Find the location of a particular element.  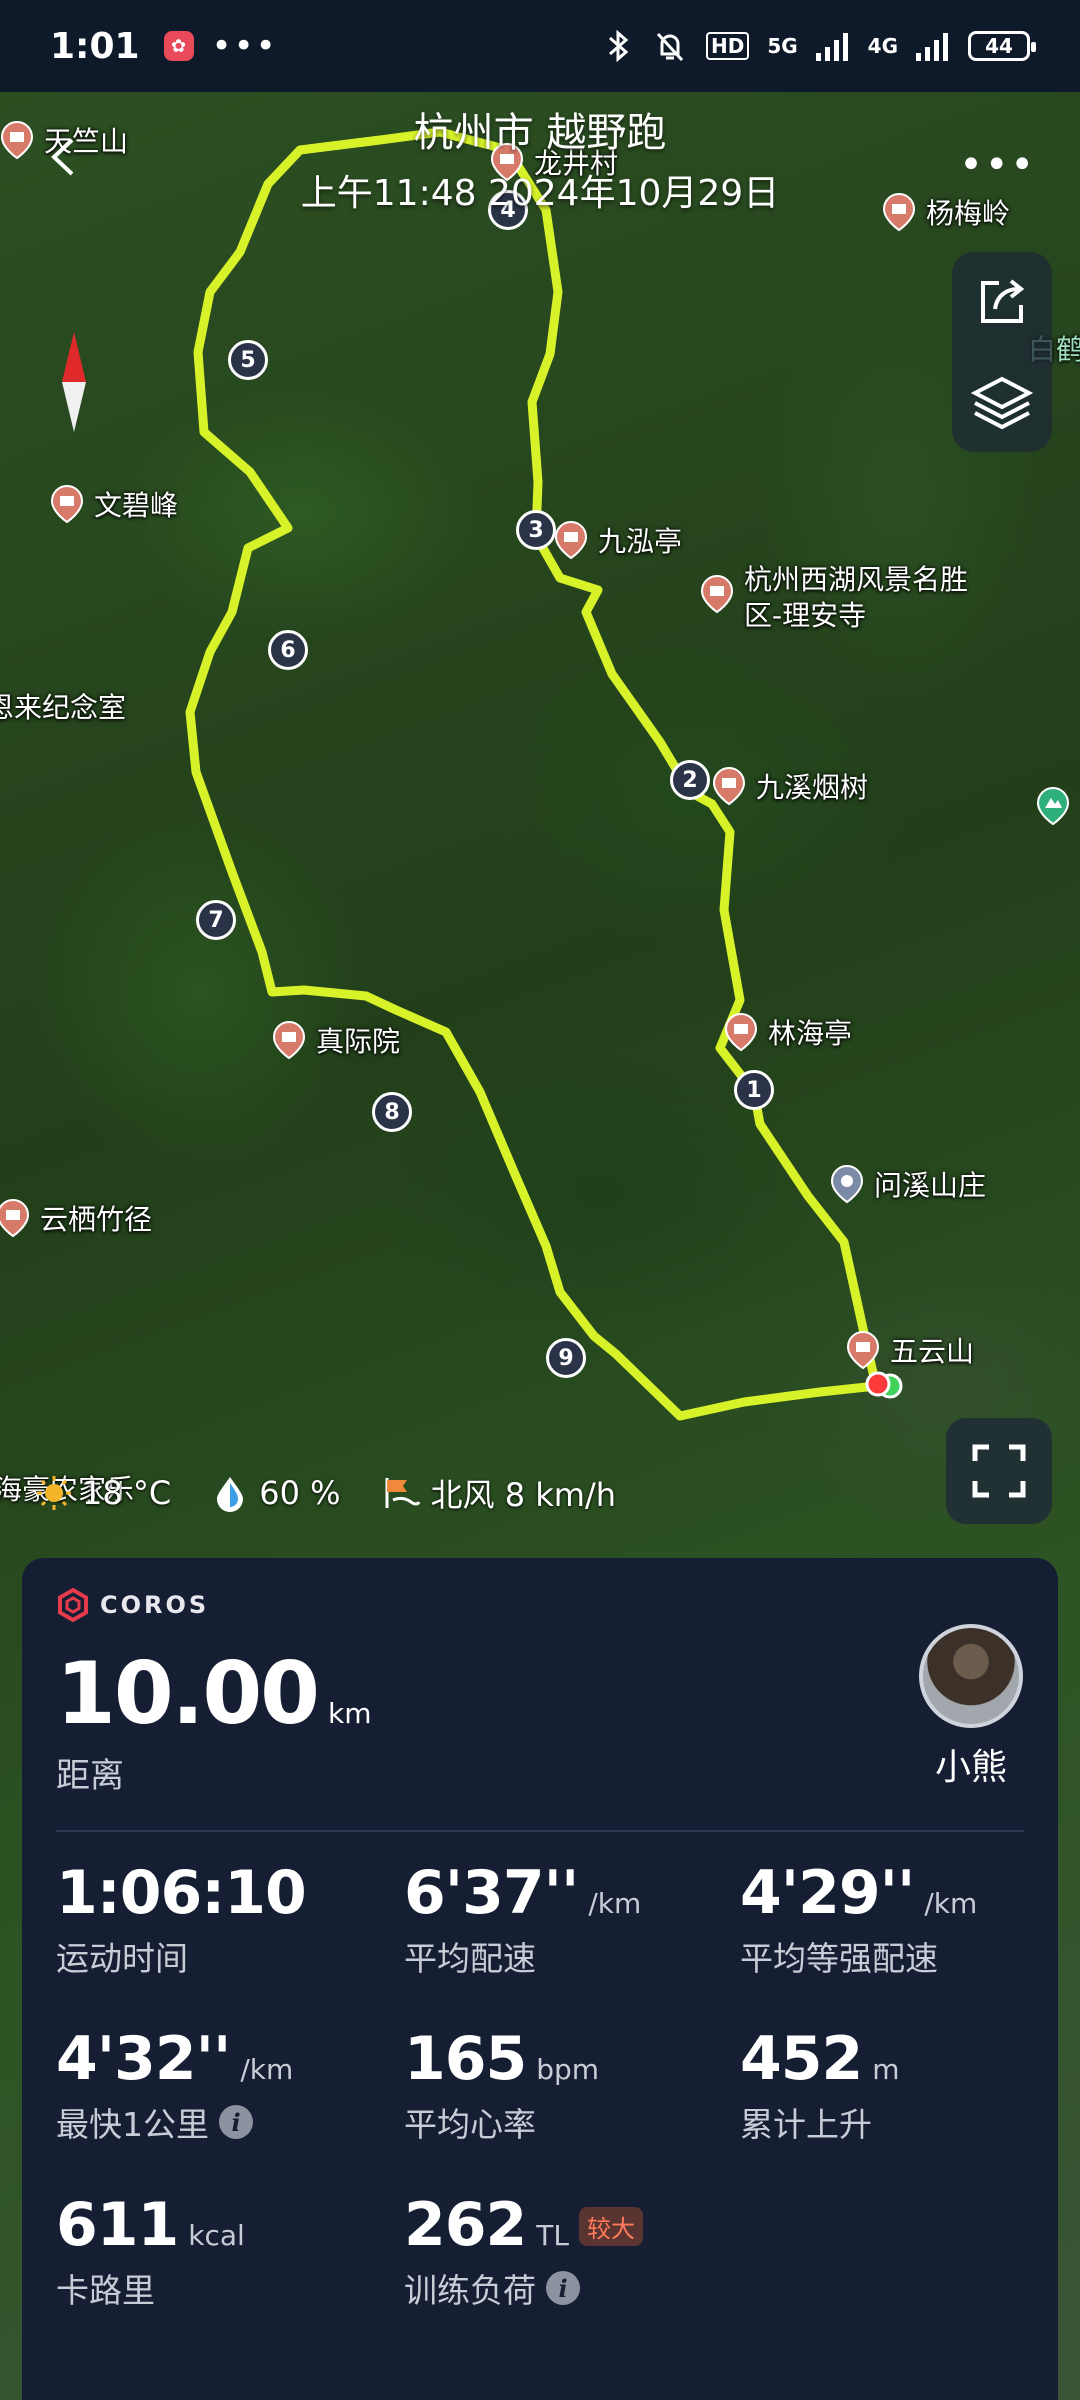

stat-calories: 611 kcal 卡路里 is located at coordinates (230, 2251).